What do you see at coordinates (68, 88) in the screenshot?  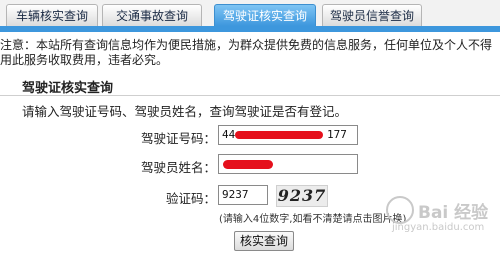 I see `section-title: 驾驶证核实查询` at bounding box center [68, 88].